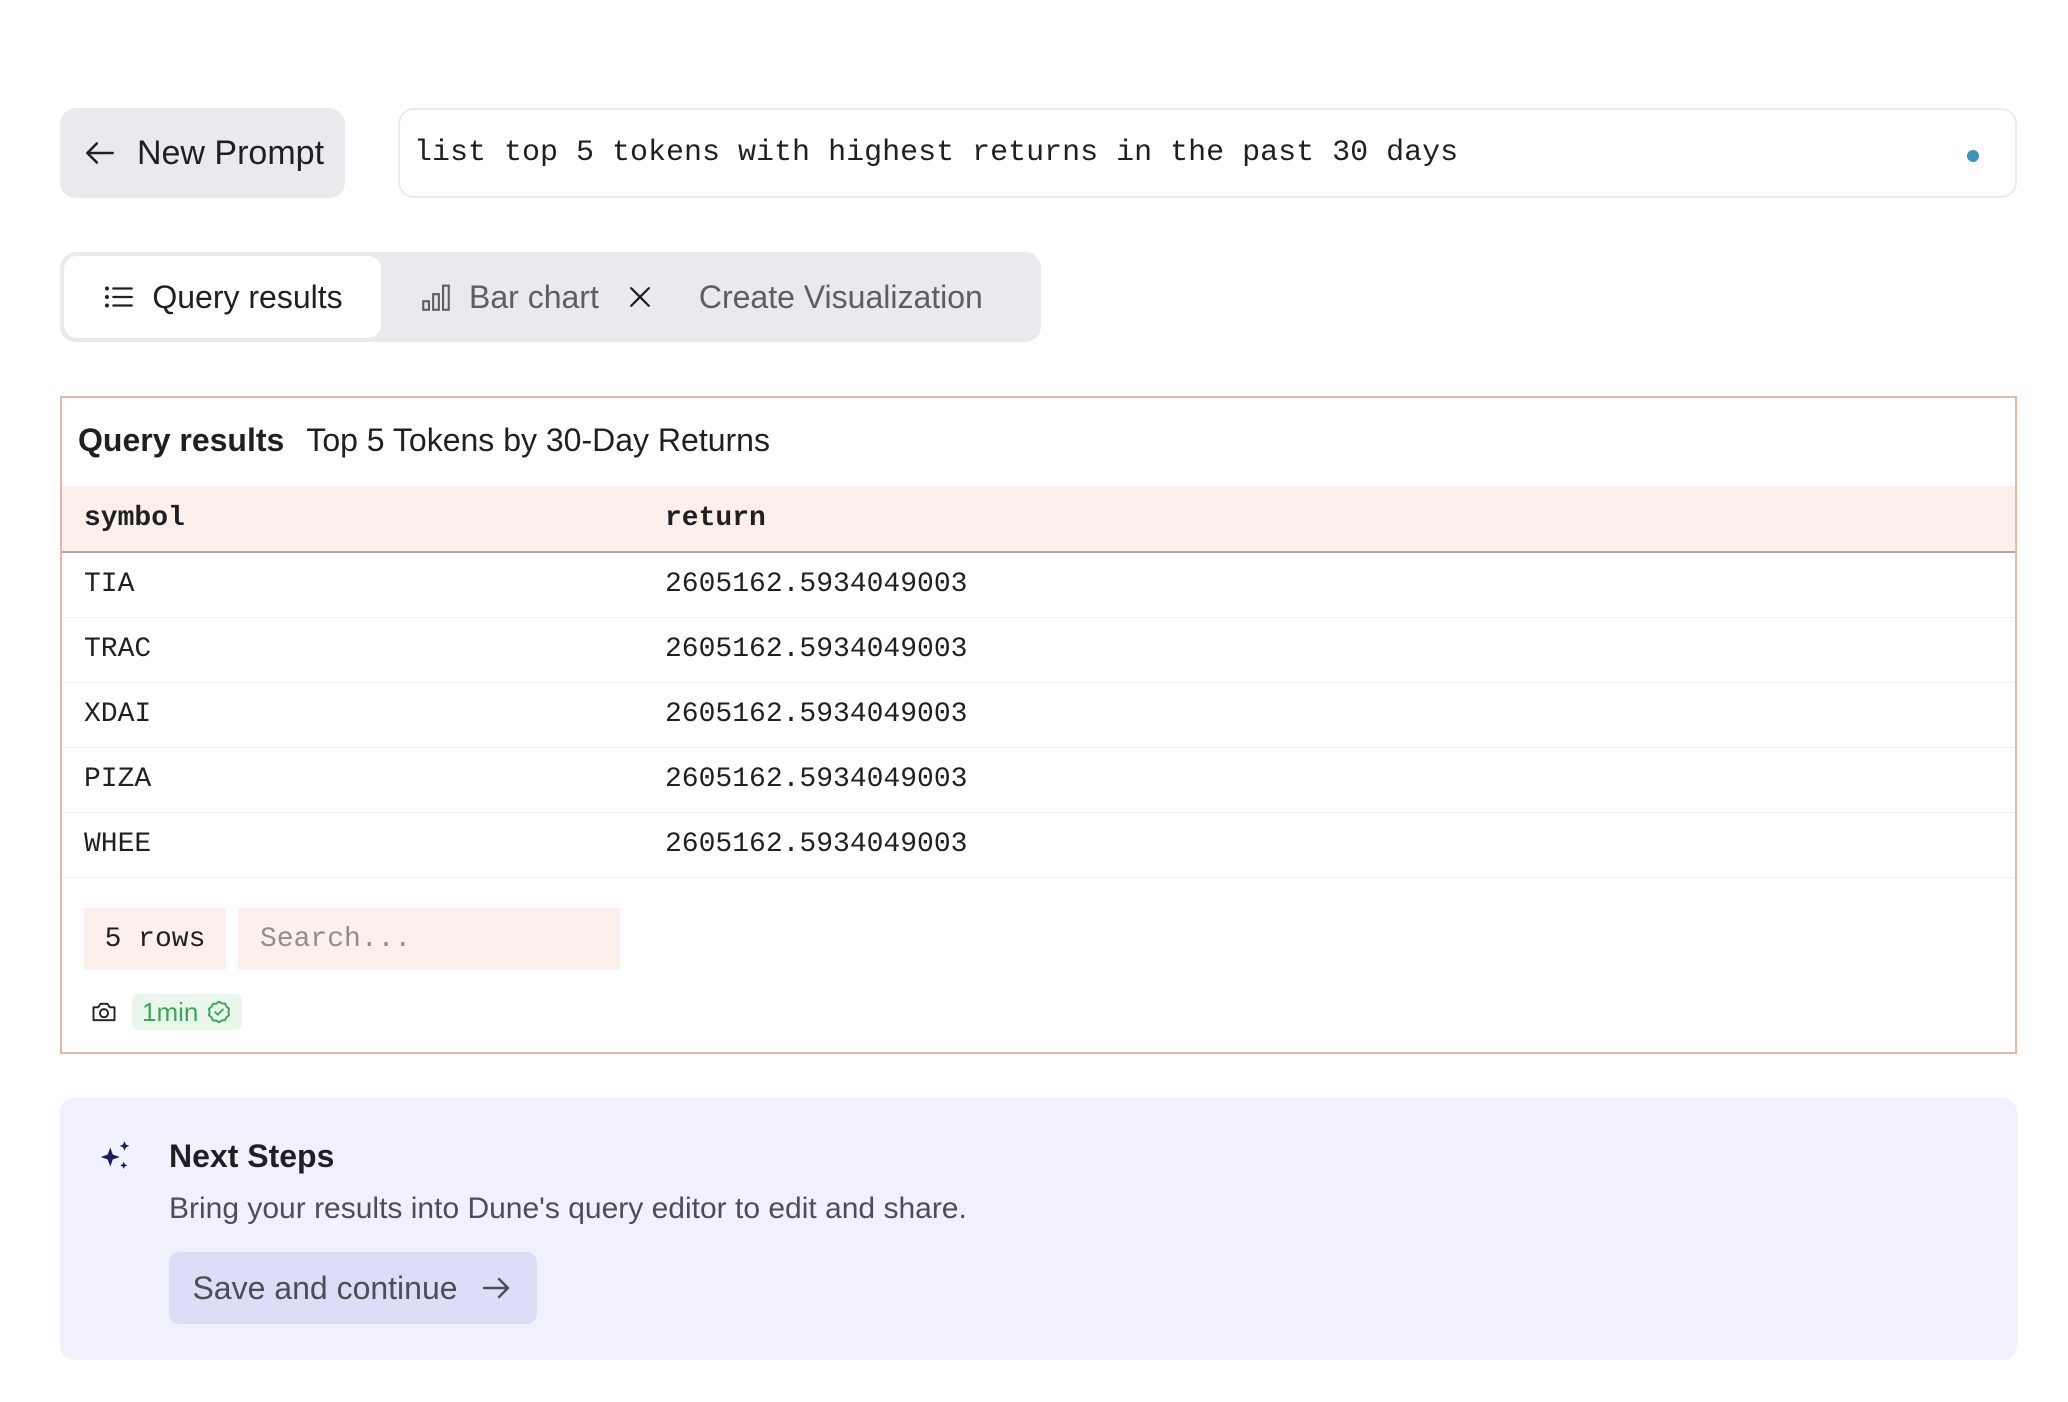 The image size is (2068, 1402). Describe the element at coordinates (230, 152) in the screenshot. I see `new-prompt-label: New Prompt` at that location.